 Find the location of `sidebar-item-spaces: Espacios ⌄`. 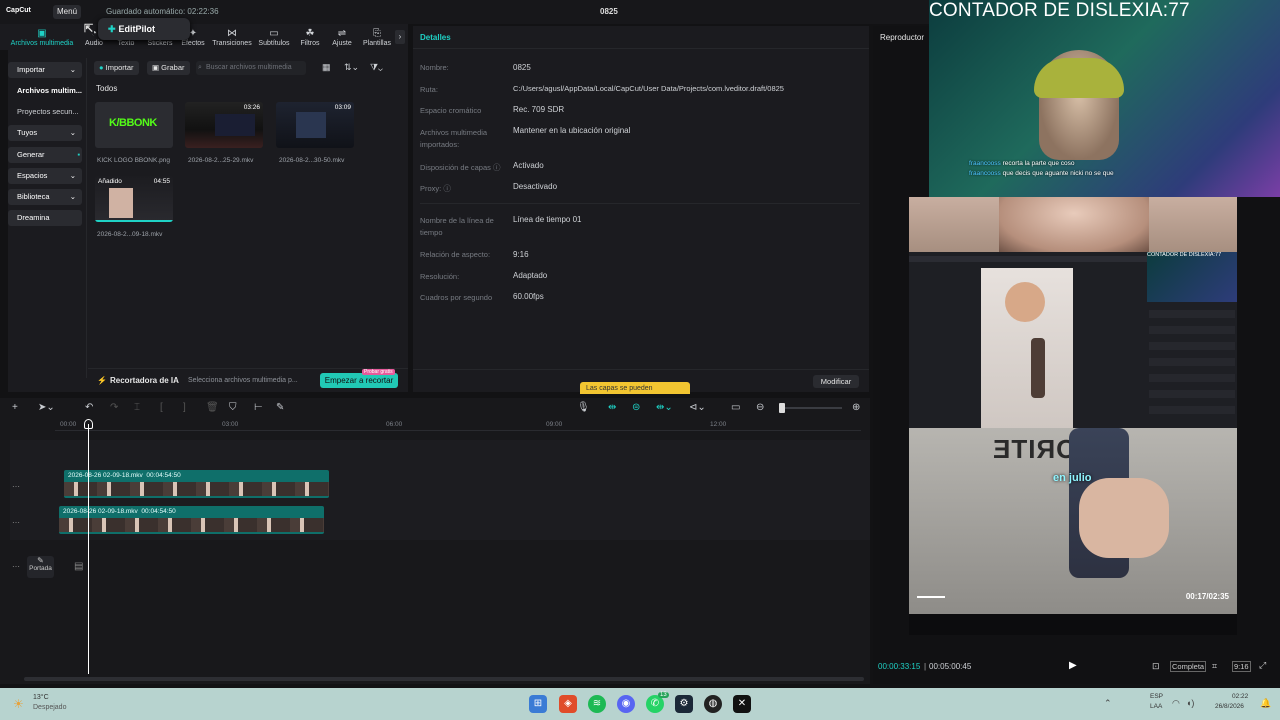

sidebar-item-spaces: Espacios ⌄ is located at coordinates (45, 176).